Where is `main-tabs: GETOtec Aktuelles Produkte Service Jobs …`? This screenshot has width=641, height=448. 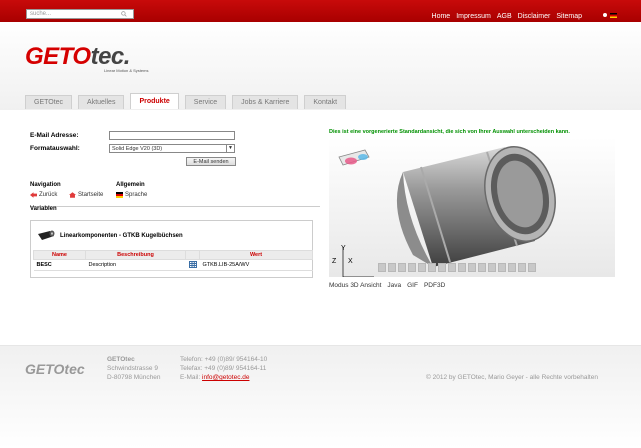
main-tabs: GETOtec Aktuelles Produkte Service Jobs … is located at coordinates (186, 101).